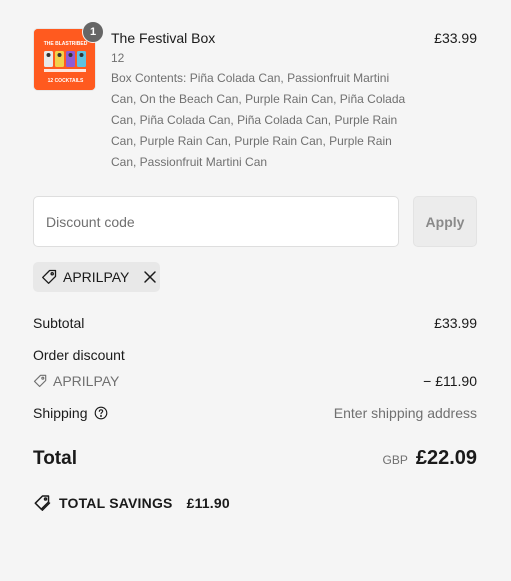 Image resolution: width=511 pixels, height=581 pixels. Describe the element at coordinates (255, 323) in the screenshot. I see `subtotal-row: Subtotal £33.99` at that location.